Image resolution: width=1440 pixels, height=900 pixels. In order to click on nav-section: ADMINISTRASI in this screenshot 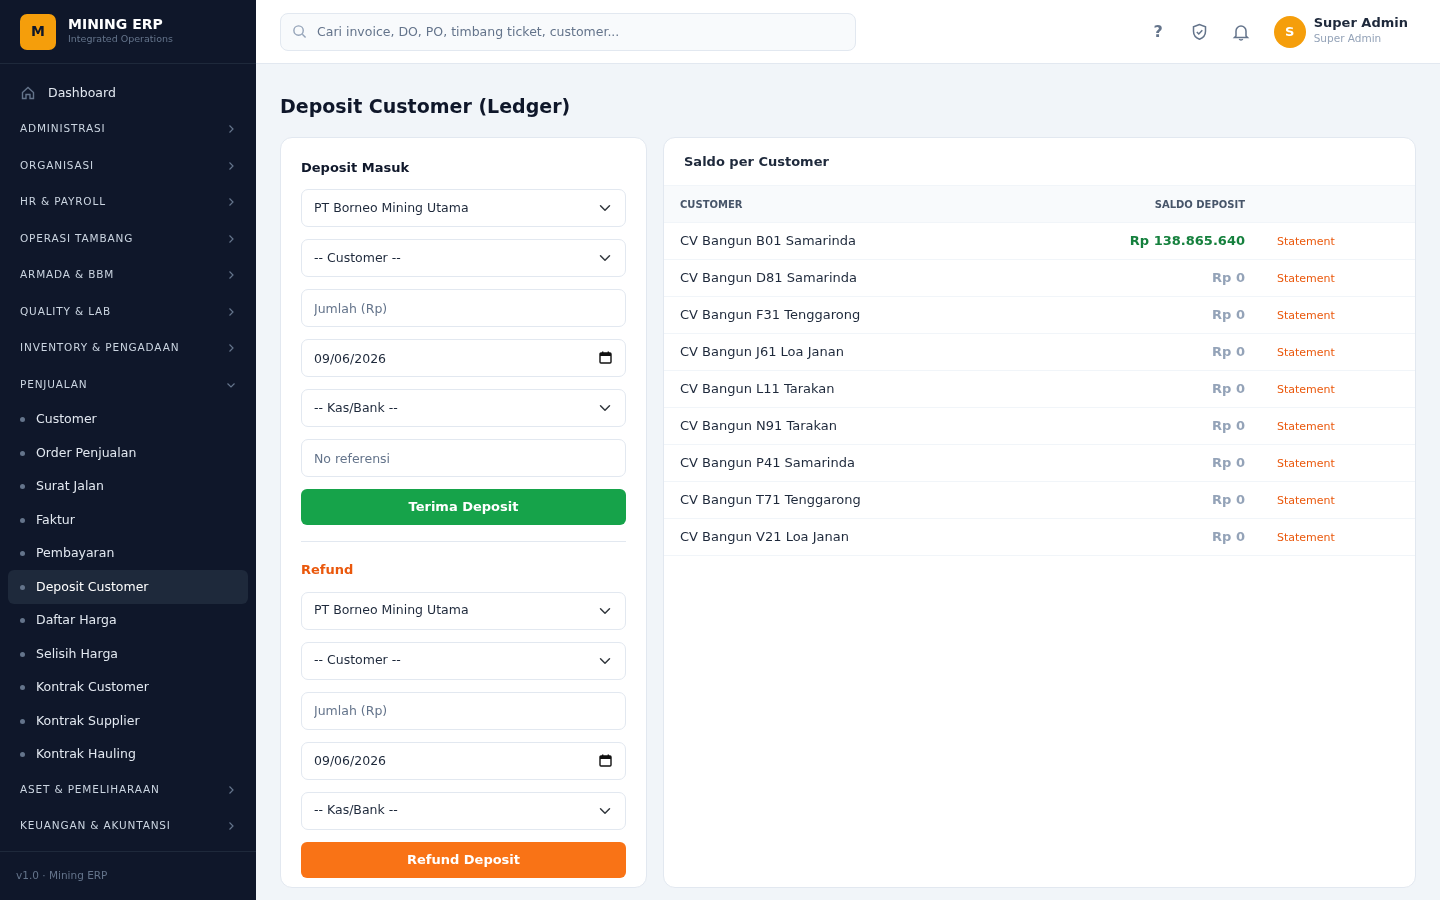, I will do `click(128, 129)`.